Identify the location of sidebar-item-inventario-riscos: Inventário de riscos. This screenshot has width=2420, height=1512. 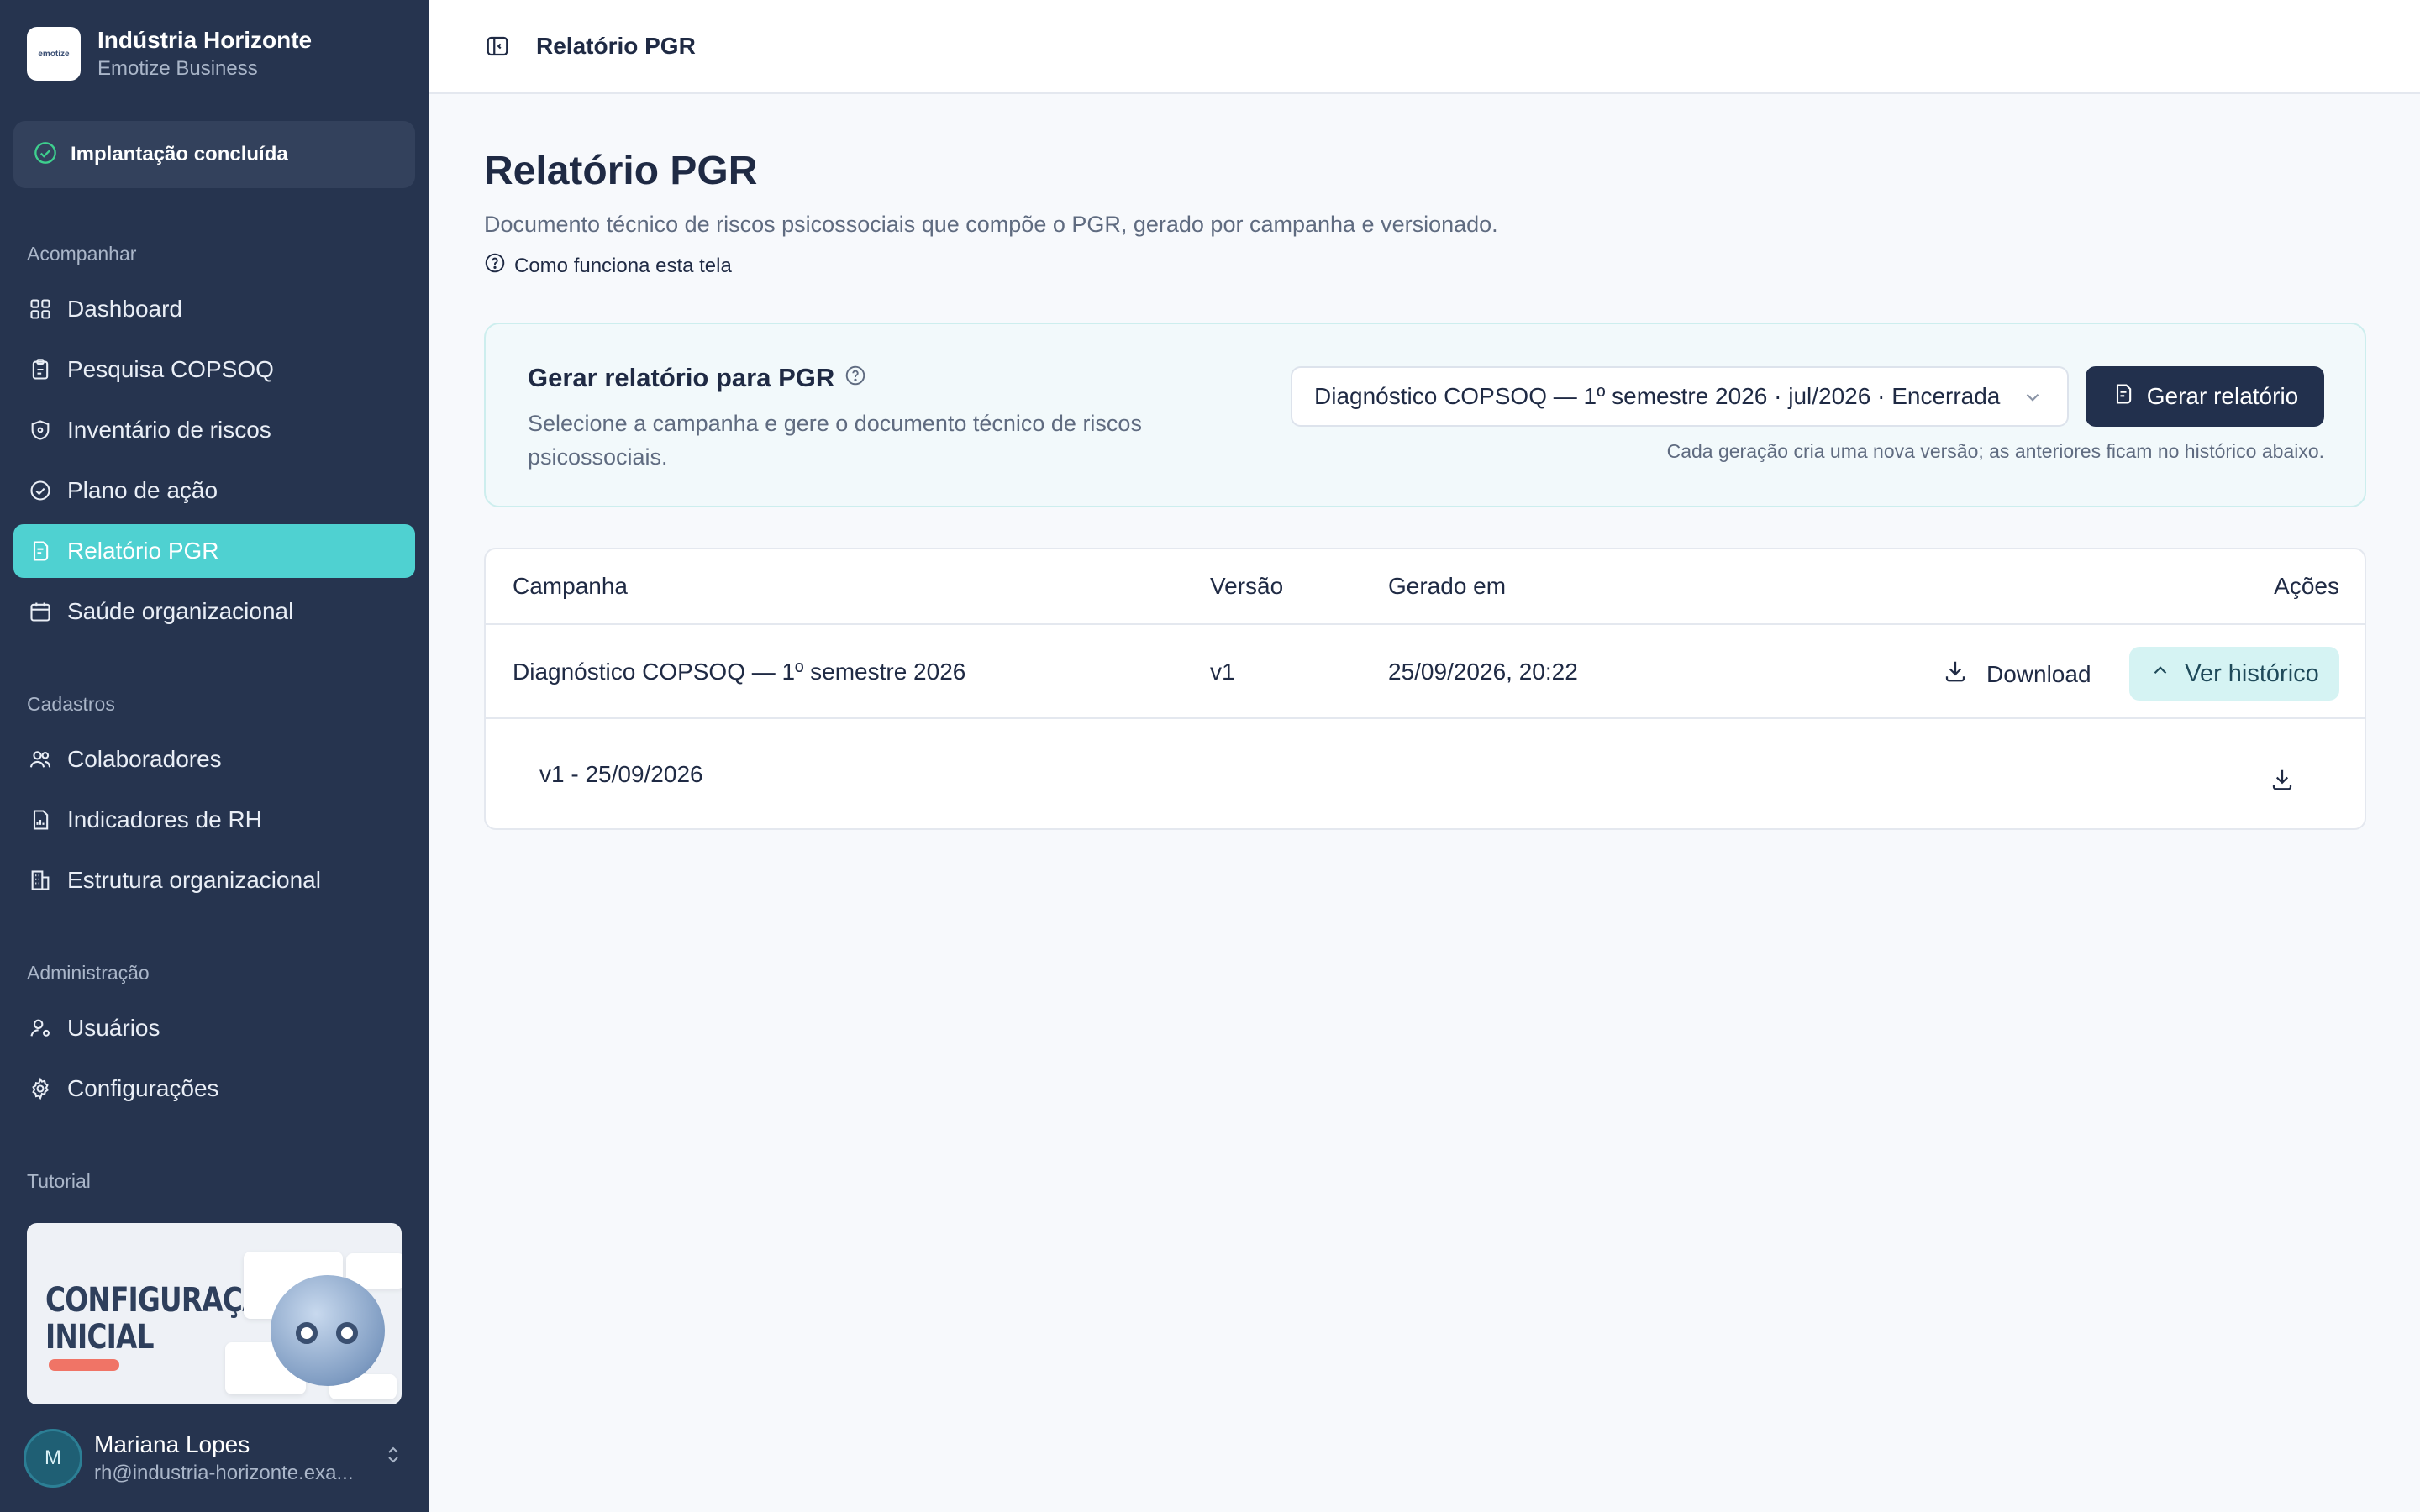
(214, 430).